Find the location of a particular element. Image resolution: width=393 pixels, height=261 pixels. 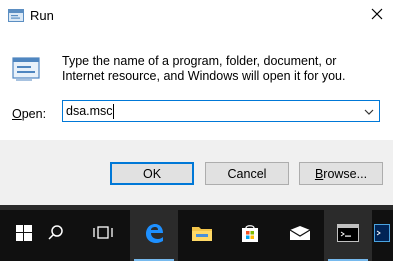

window-title: Run is located at coordinates (42, 15).